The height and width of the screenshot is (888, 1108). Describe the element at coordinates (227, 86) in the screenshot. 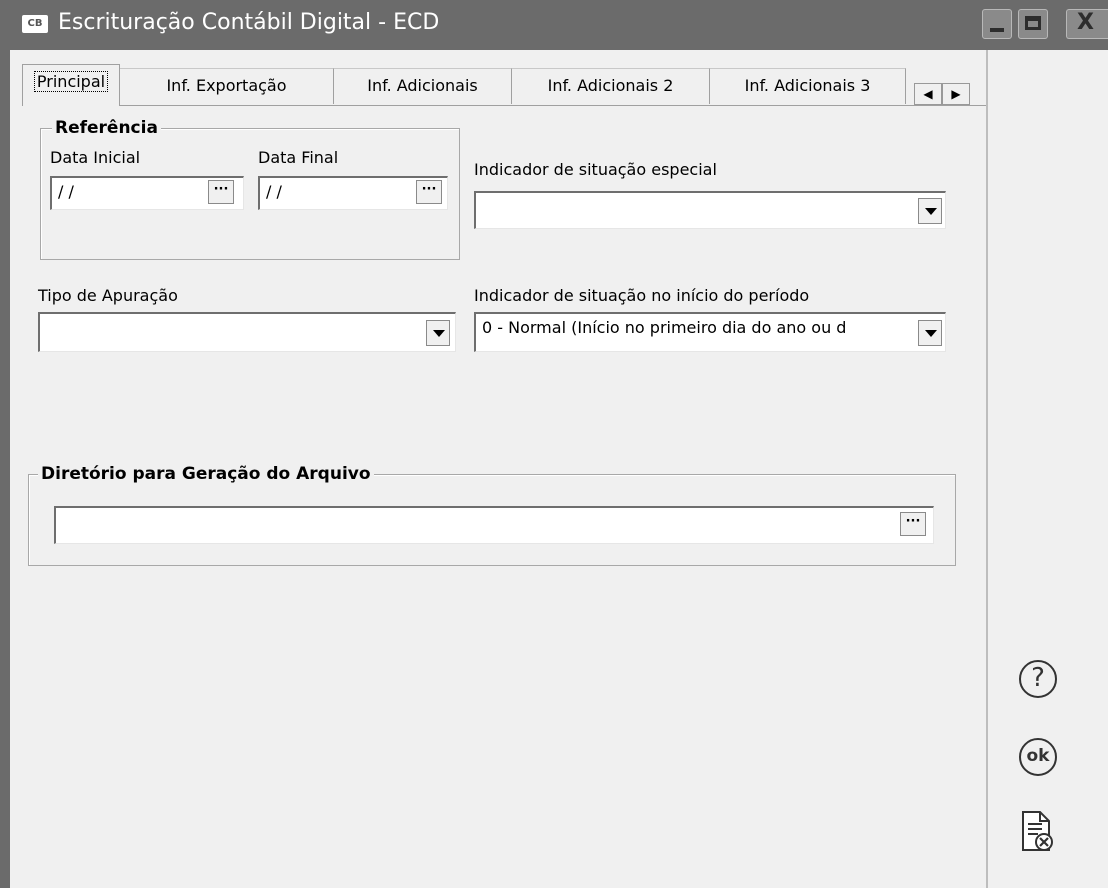

I see `tab-inf-exportacao: Inf. Exportação` at that location.